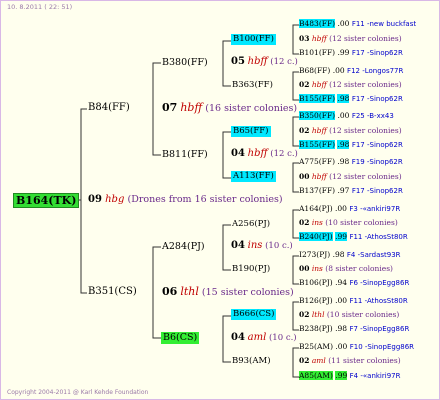 Image resolution: width=440 pixels, height=400 pixels. I want to click on g5-name: B137(FF), so click(317, 190).